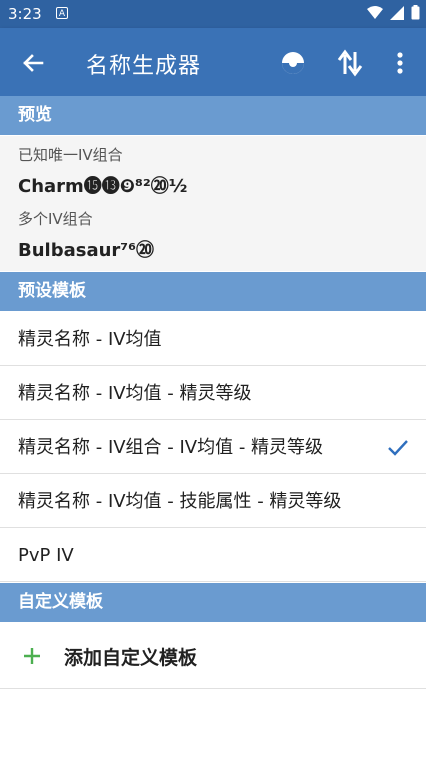  Describe the element at coordinates (144, 66) in the screenshot. I see `page-title: 名称生成器` at that location.